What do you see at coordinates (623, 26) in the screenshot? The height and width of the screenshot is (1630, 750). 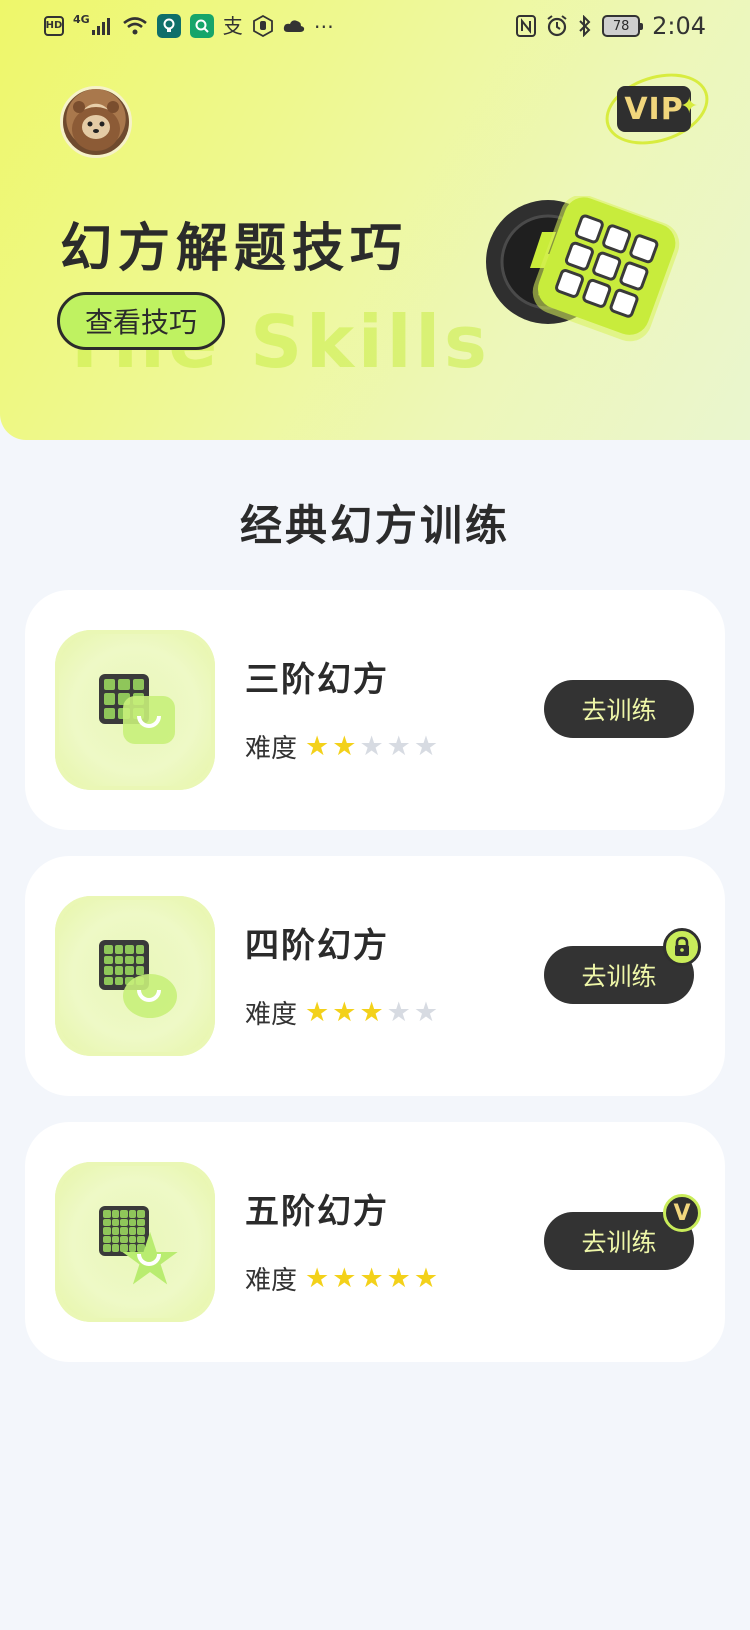 I see `battery-icon: 78` at bounding box center [623, 26].